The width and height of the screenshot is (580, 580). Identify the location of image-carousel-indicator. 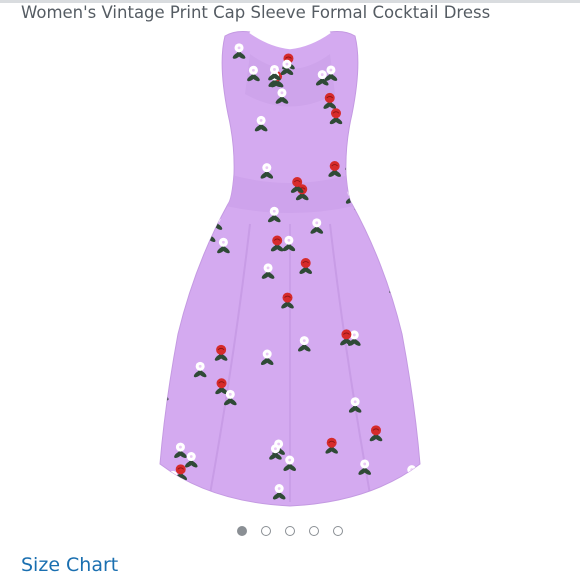
(290, 533).